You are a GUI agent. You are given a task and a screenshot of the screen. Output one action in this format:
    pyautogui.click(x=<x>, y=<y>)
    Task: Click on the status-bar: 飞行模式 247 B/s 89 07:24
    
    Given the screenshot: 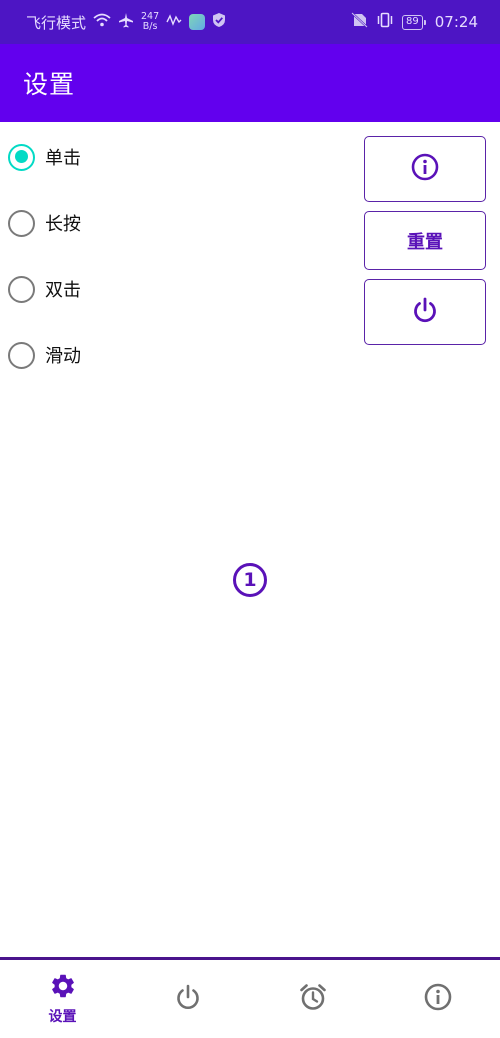 What is the action you would take?
    pyautogui.click(x=250, y=22)
    